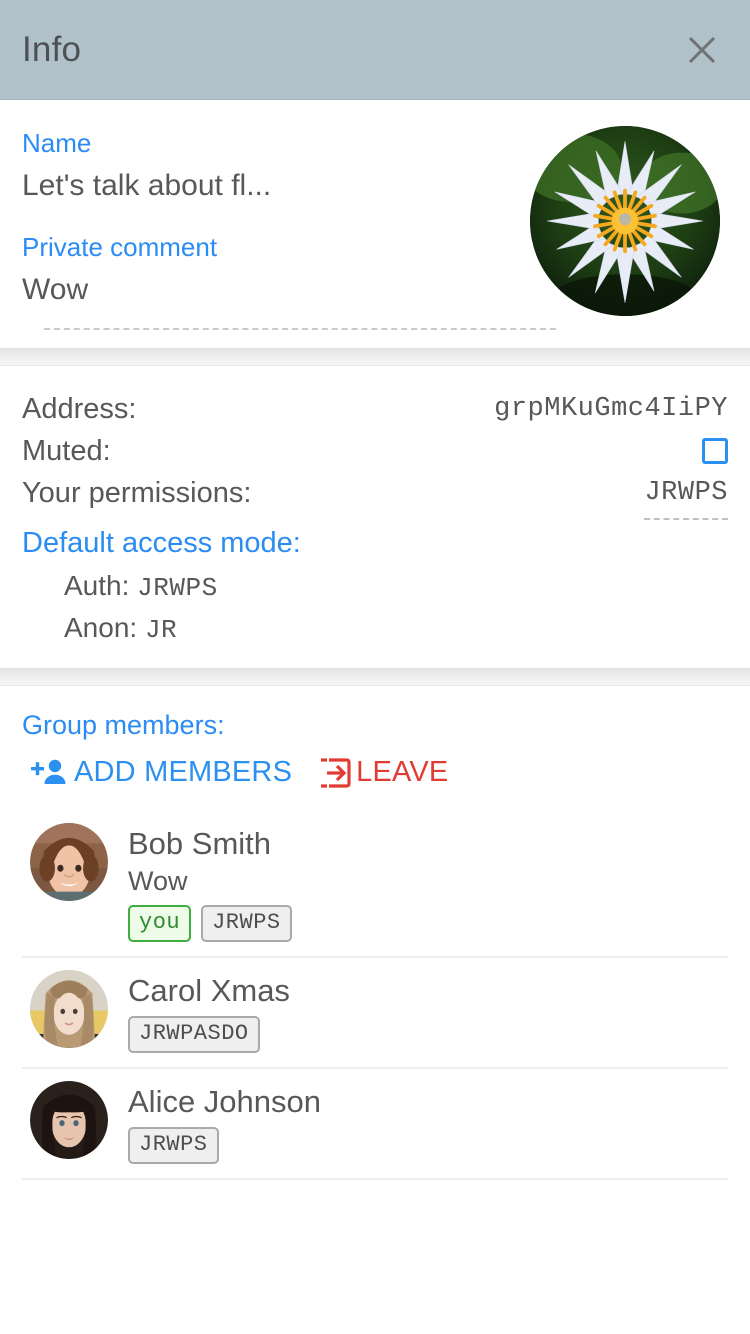  Describe the element at coordinates (375, 587) in the screenshot. I see `auth-access-row: Auth: JRWPS` at that location.